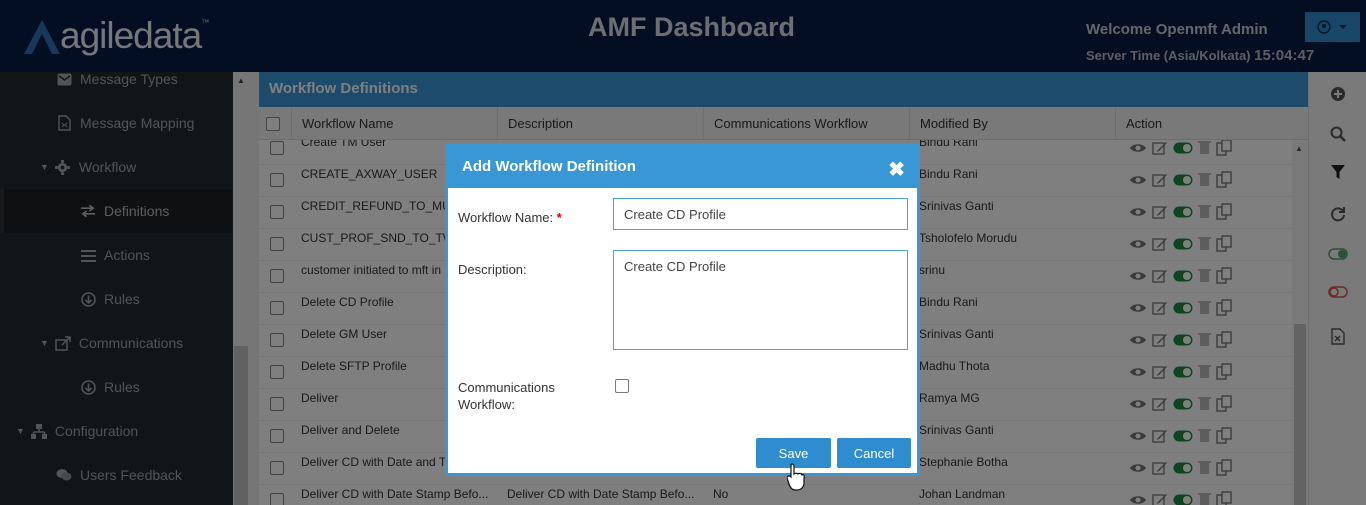 The width and height of the screenshot is (1366, 505). I want to click on communications-workflow-checkbox, so click(622, 386).